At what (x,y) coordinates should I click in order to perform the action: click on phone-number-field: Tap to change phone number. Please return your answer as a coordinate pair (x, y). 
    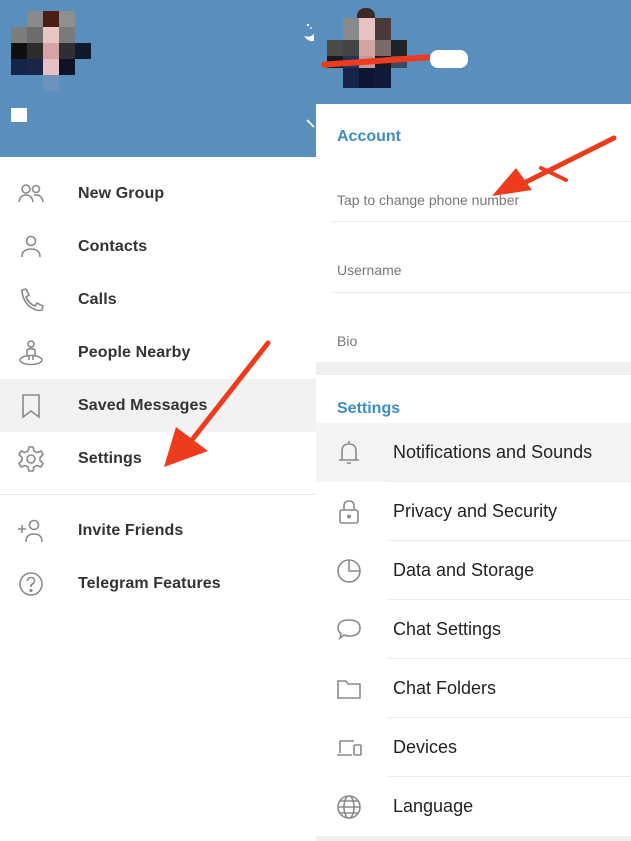
    Looking at the image, I should click on (428, 200).